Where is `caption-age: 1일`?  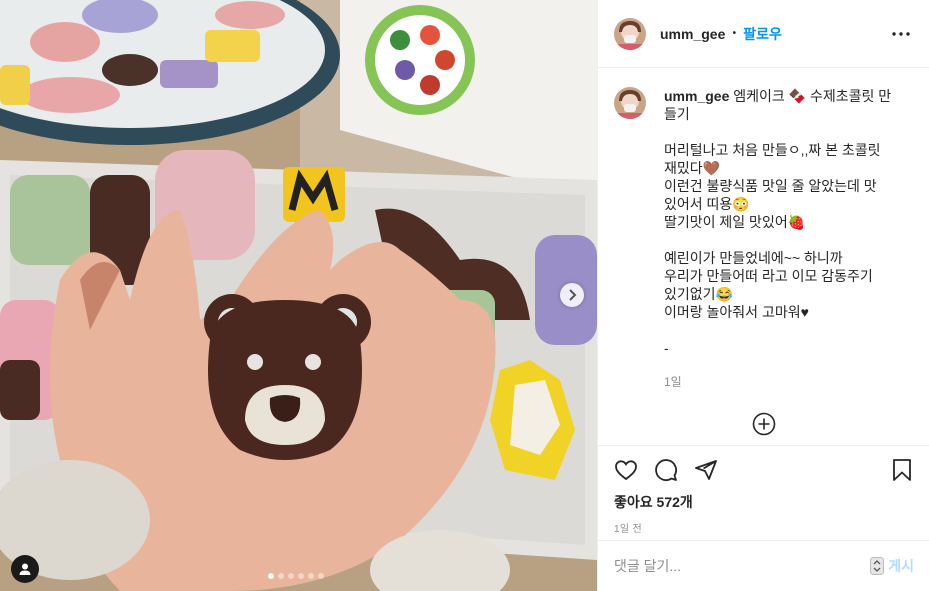 caption-age: 1일 is located at coordinates (673, 382).